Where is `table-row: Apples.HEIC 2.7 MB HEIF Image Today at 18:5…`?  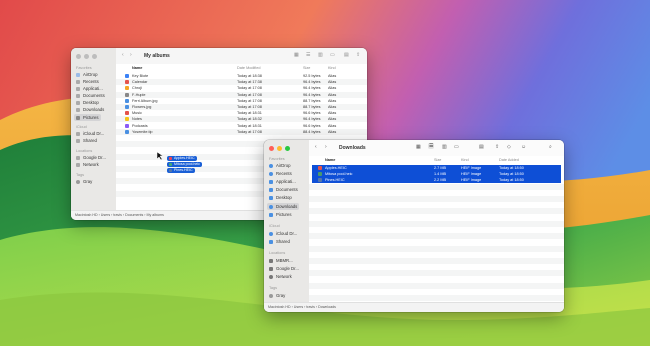
table-row: Apples.HEIC 2.7 MB HEIF Image Today at 18:5… is located at coordinates (436, 168).